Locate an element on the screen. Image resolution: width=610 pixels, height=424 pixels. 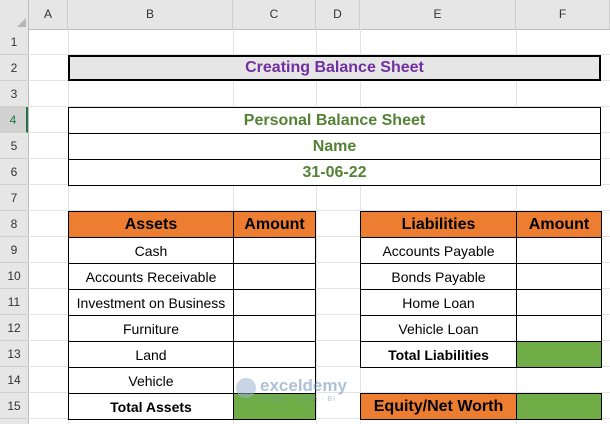
column-header-f: F is located at coordinates (563, 14).